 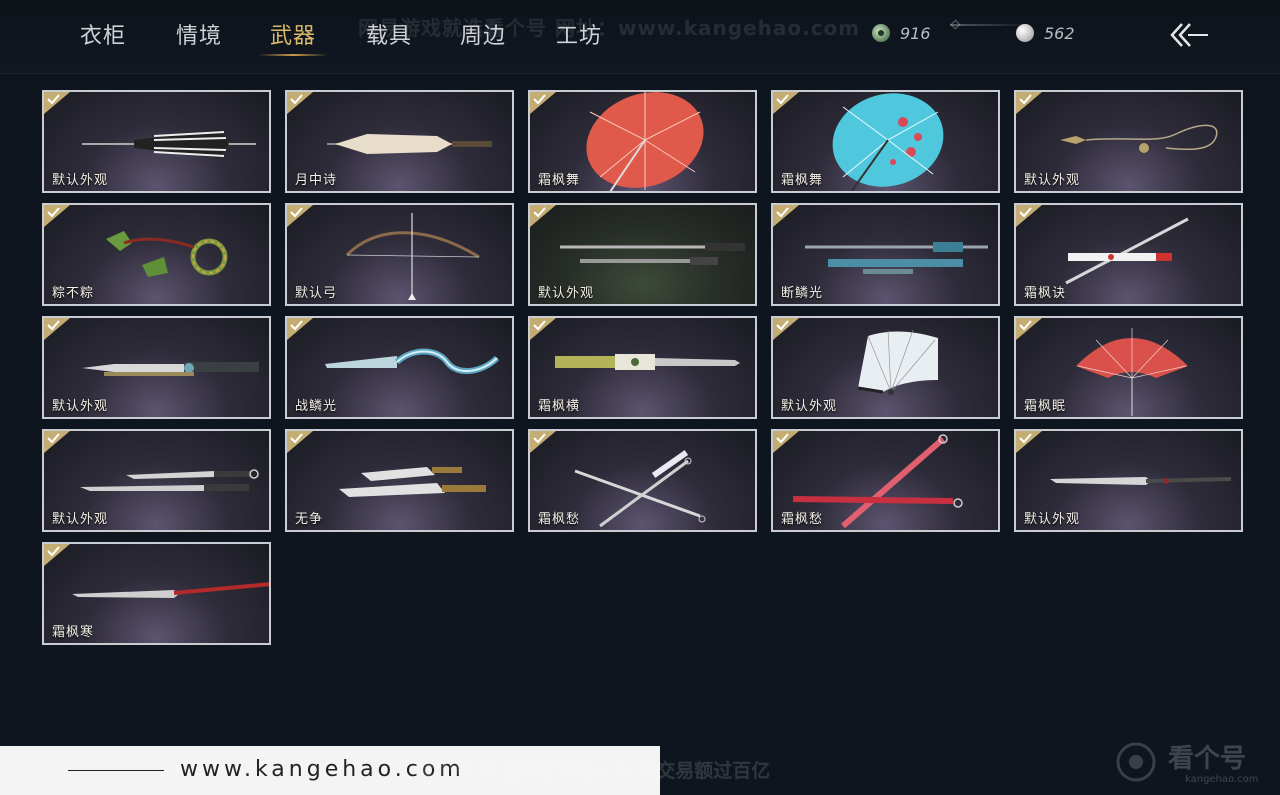 I want to click on weapon-card: 战鳞光, so click(x=399, y=367).